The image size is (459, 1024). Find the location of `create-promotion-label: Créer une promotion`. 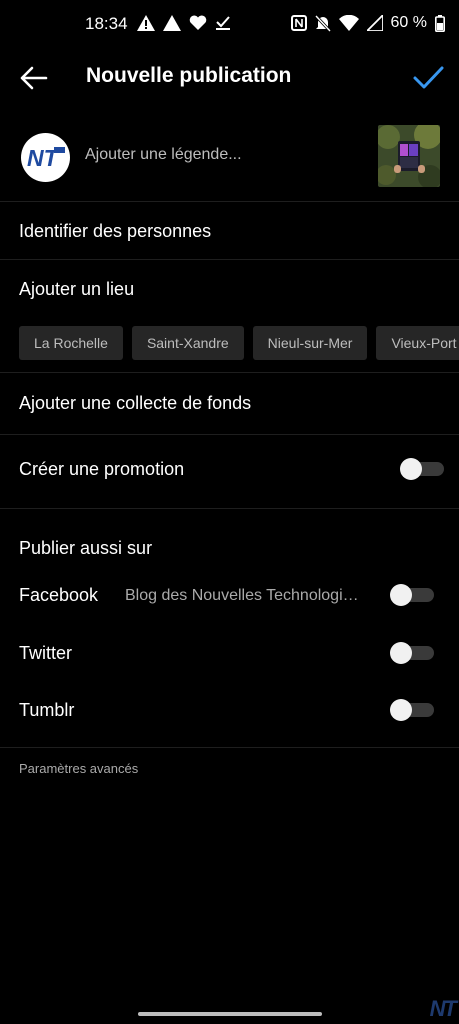

create-promotion-label: Créer une promotion is located at coordinates (102, 469).